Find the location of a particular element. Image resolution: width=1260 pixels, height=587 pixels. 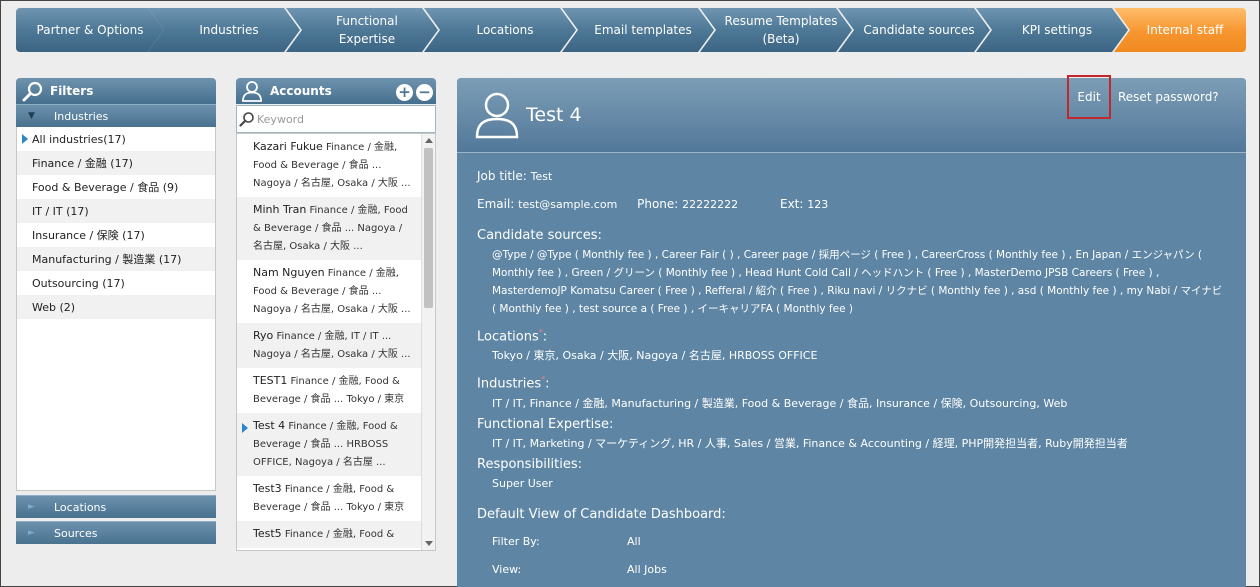

account-search-input is located at coordinates (344, 119).